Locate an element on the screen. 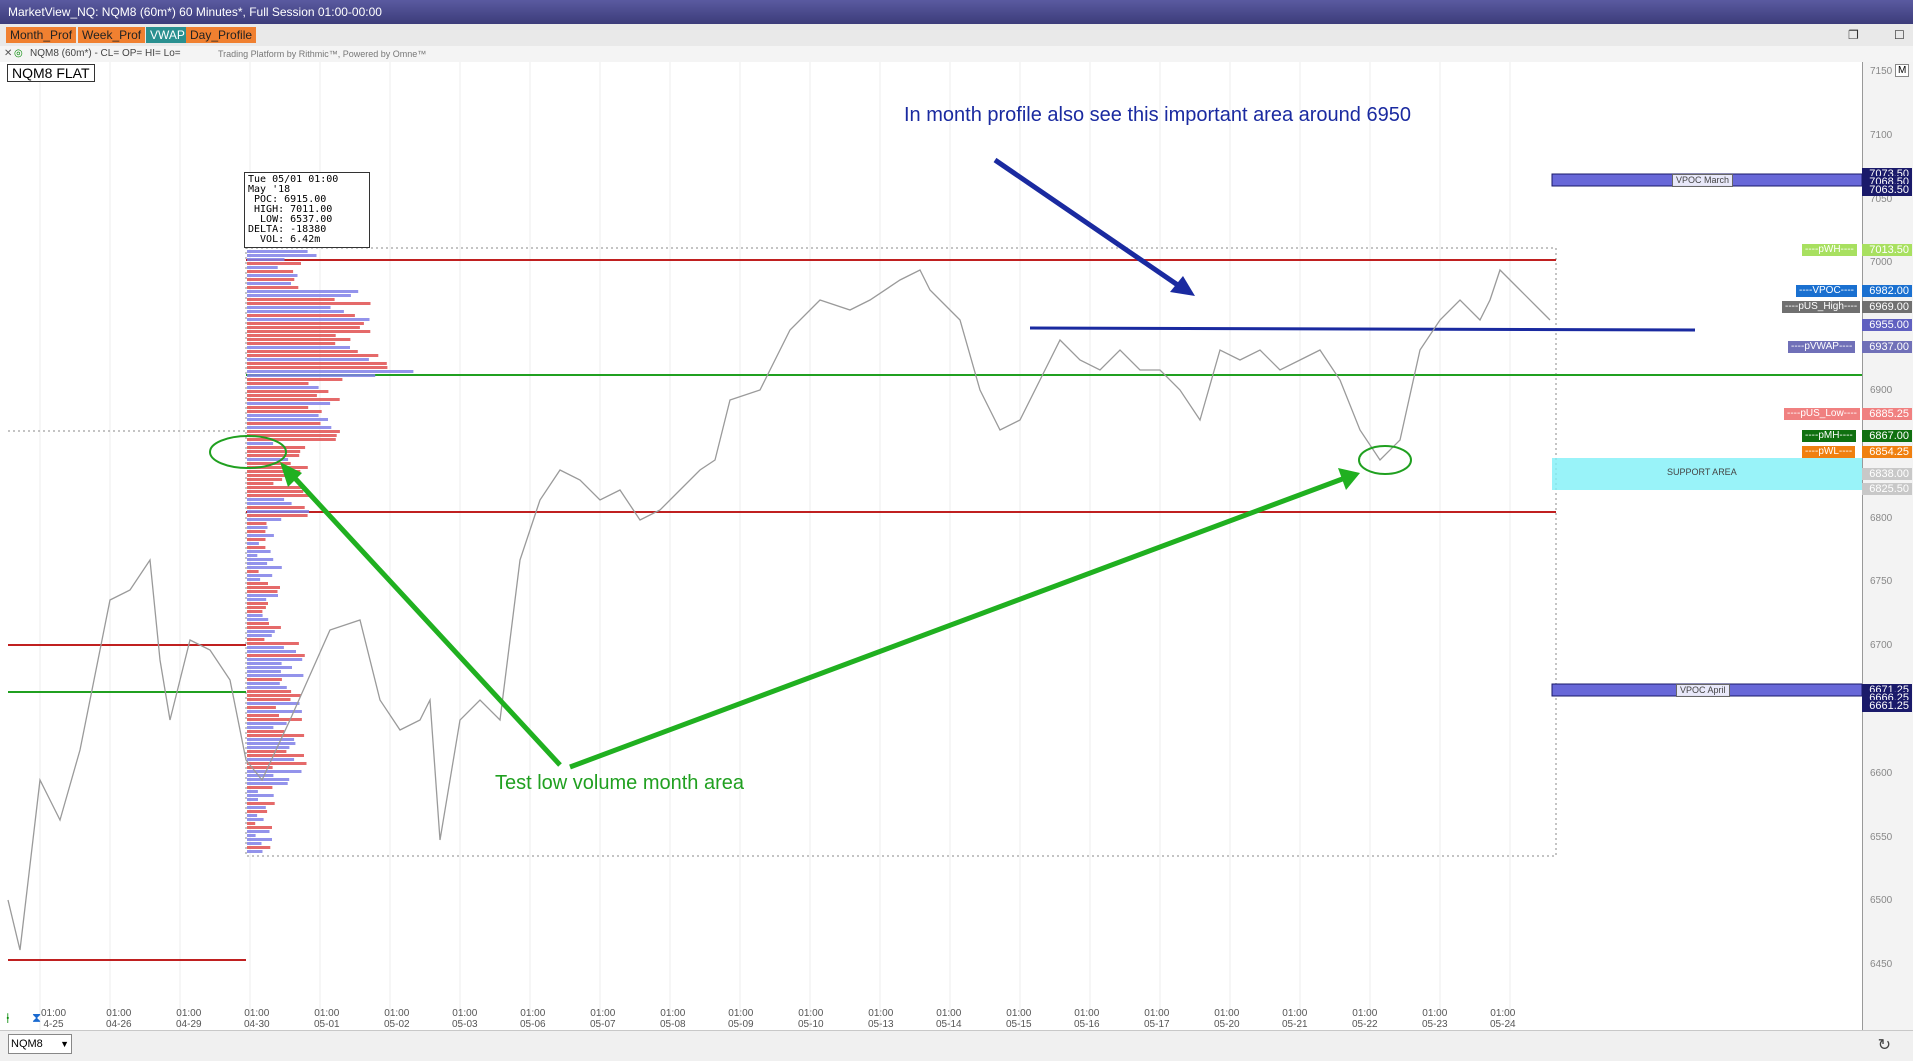 The image size is (1913, 1061). time-tick: 01:00 05-06 is located at coordinates (533, 1019).